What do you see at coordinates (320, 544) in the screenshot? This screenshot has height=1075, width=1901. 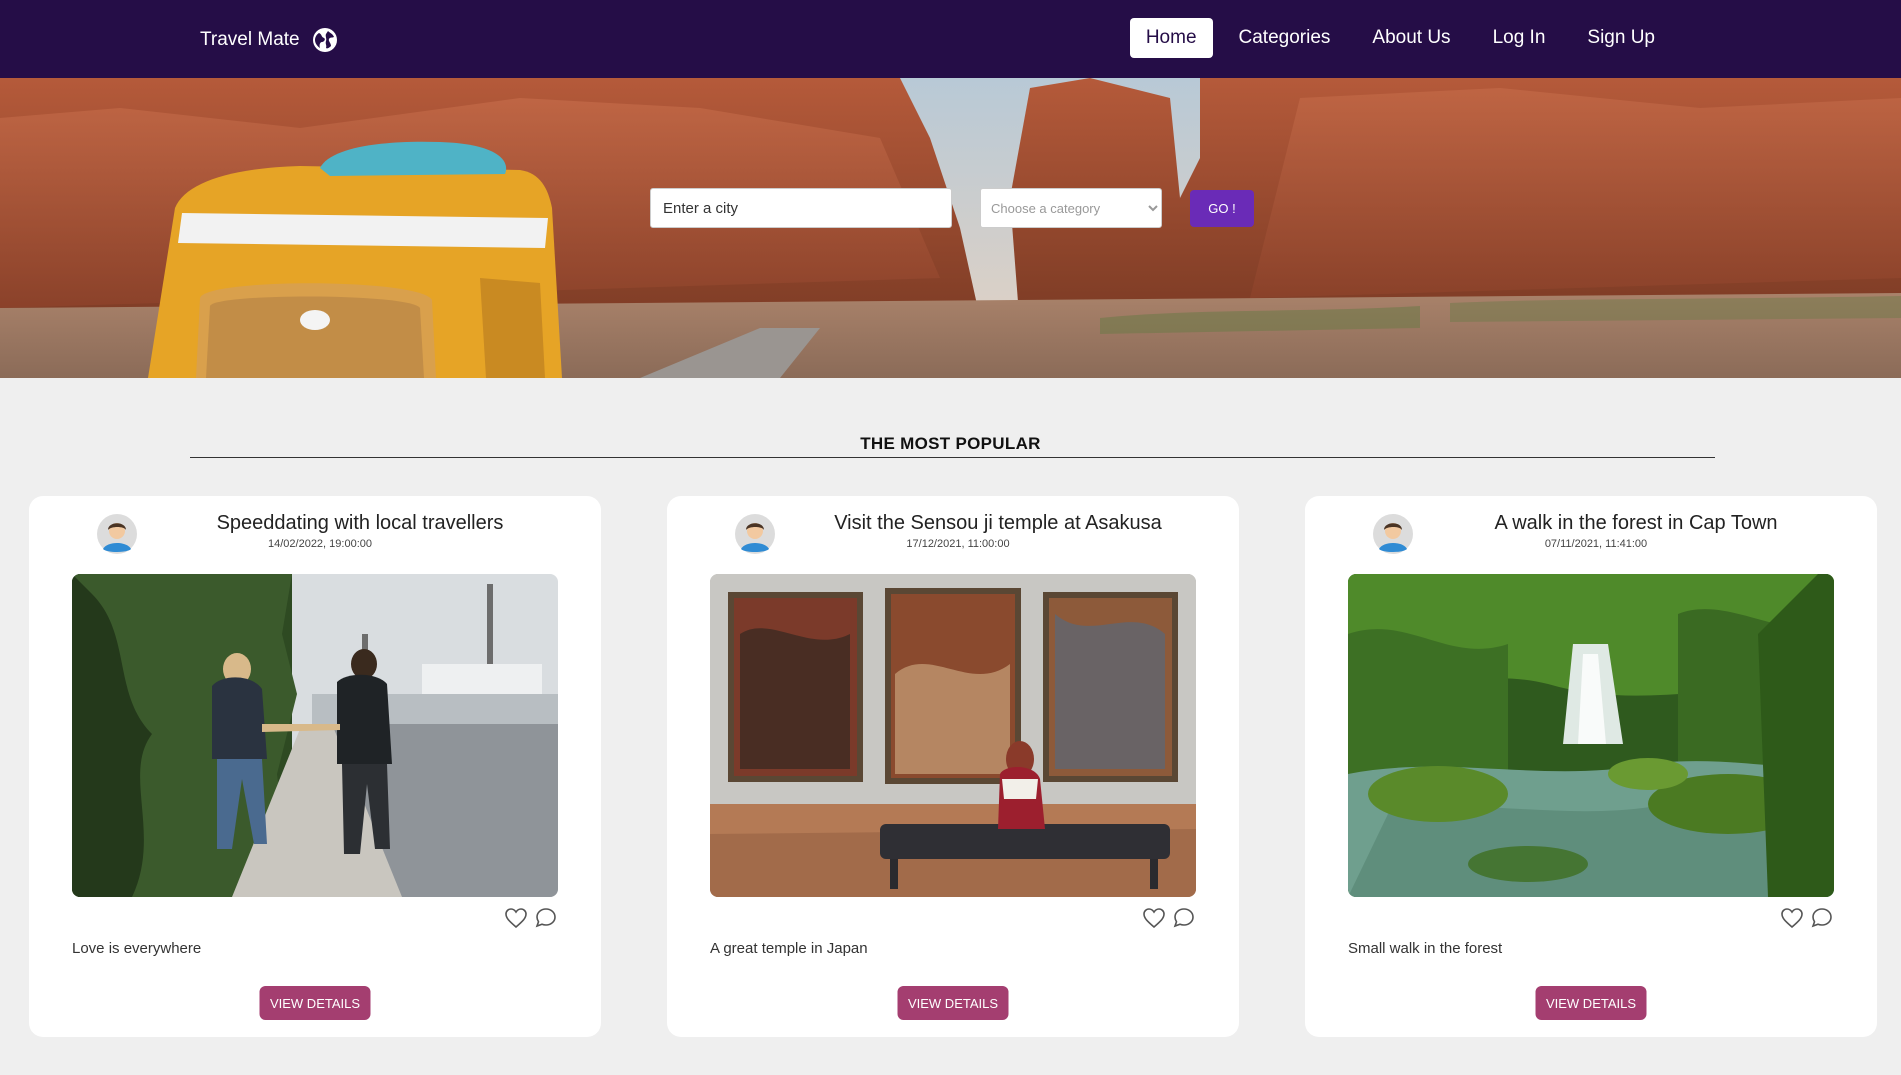 I see `card-date: 14/02/2022, 19:00:00` at bounding box center [320, 544].